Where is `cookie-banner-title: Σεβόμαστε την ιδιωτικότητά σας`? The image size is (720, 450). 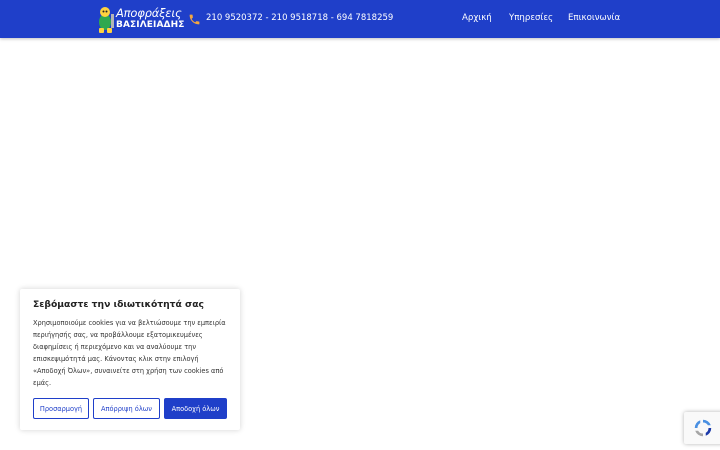
cookie-banner-title: Σεβόμαστε την ιδιωτικότητά σας is located at coordinates (118, 304).